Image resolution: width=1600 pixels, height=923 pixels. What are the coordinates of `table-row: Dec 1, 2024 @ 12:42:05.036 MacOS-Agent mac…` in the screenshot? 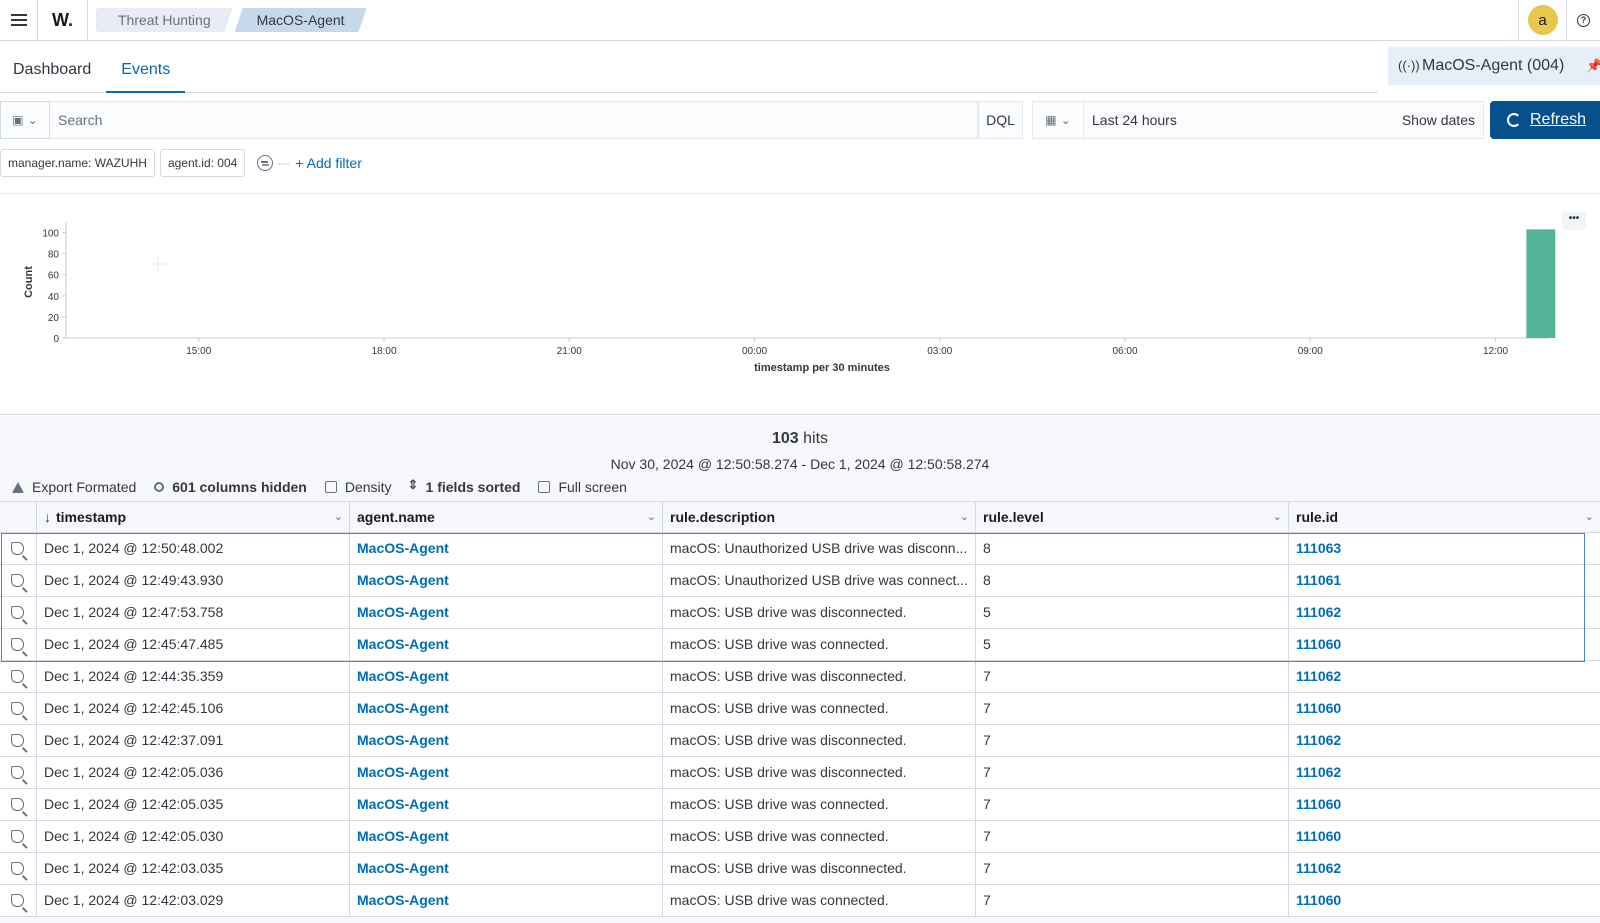 It's located at (800, 773).